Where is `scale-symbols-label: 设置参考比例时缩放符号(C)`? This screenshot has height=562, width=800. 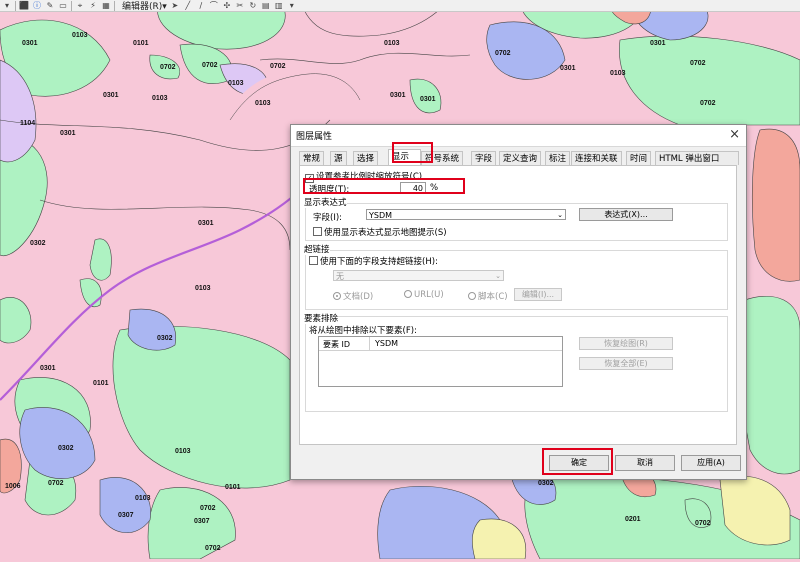
scale-symbols-label: 设置参考比例时缩放符号(C) is located at coordinates (369, 177).